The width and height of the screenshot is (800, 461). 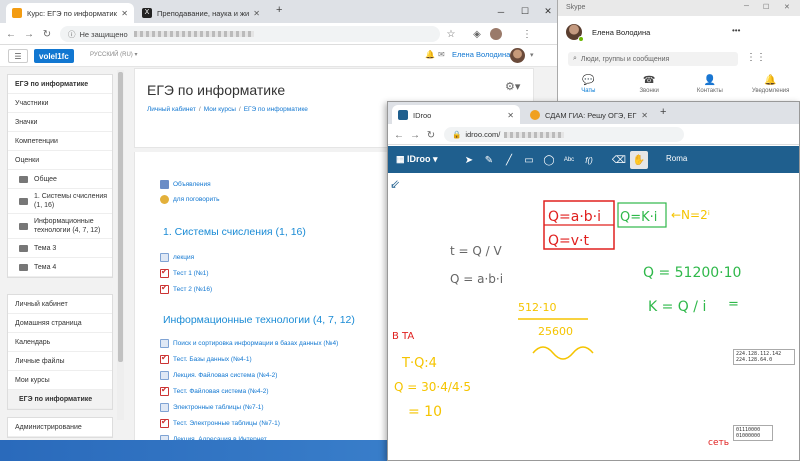 What do you see at coordinates (249, 391) in the screenshot?
I see `activity-fs-test: Тест. Файловая система (№4-2)` at bounding box center [249, 391].